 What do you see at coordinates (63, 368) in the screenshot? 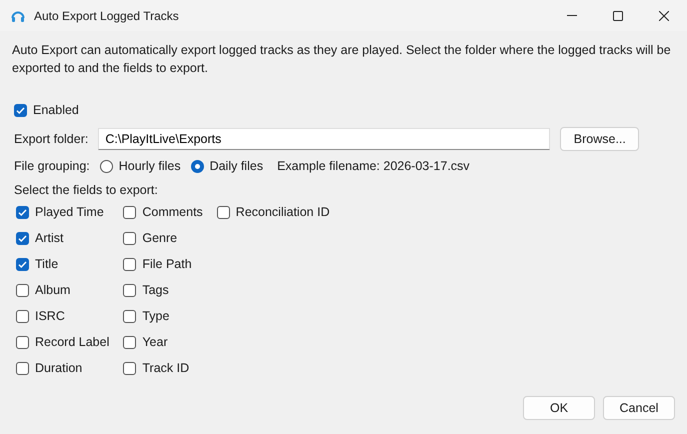
I see `field-checkbox: Duration` at bounding box center [63, 368].